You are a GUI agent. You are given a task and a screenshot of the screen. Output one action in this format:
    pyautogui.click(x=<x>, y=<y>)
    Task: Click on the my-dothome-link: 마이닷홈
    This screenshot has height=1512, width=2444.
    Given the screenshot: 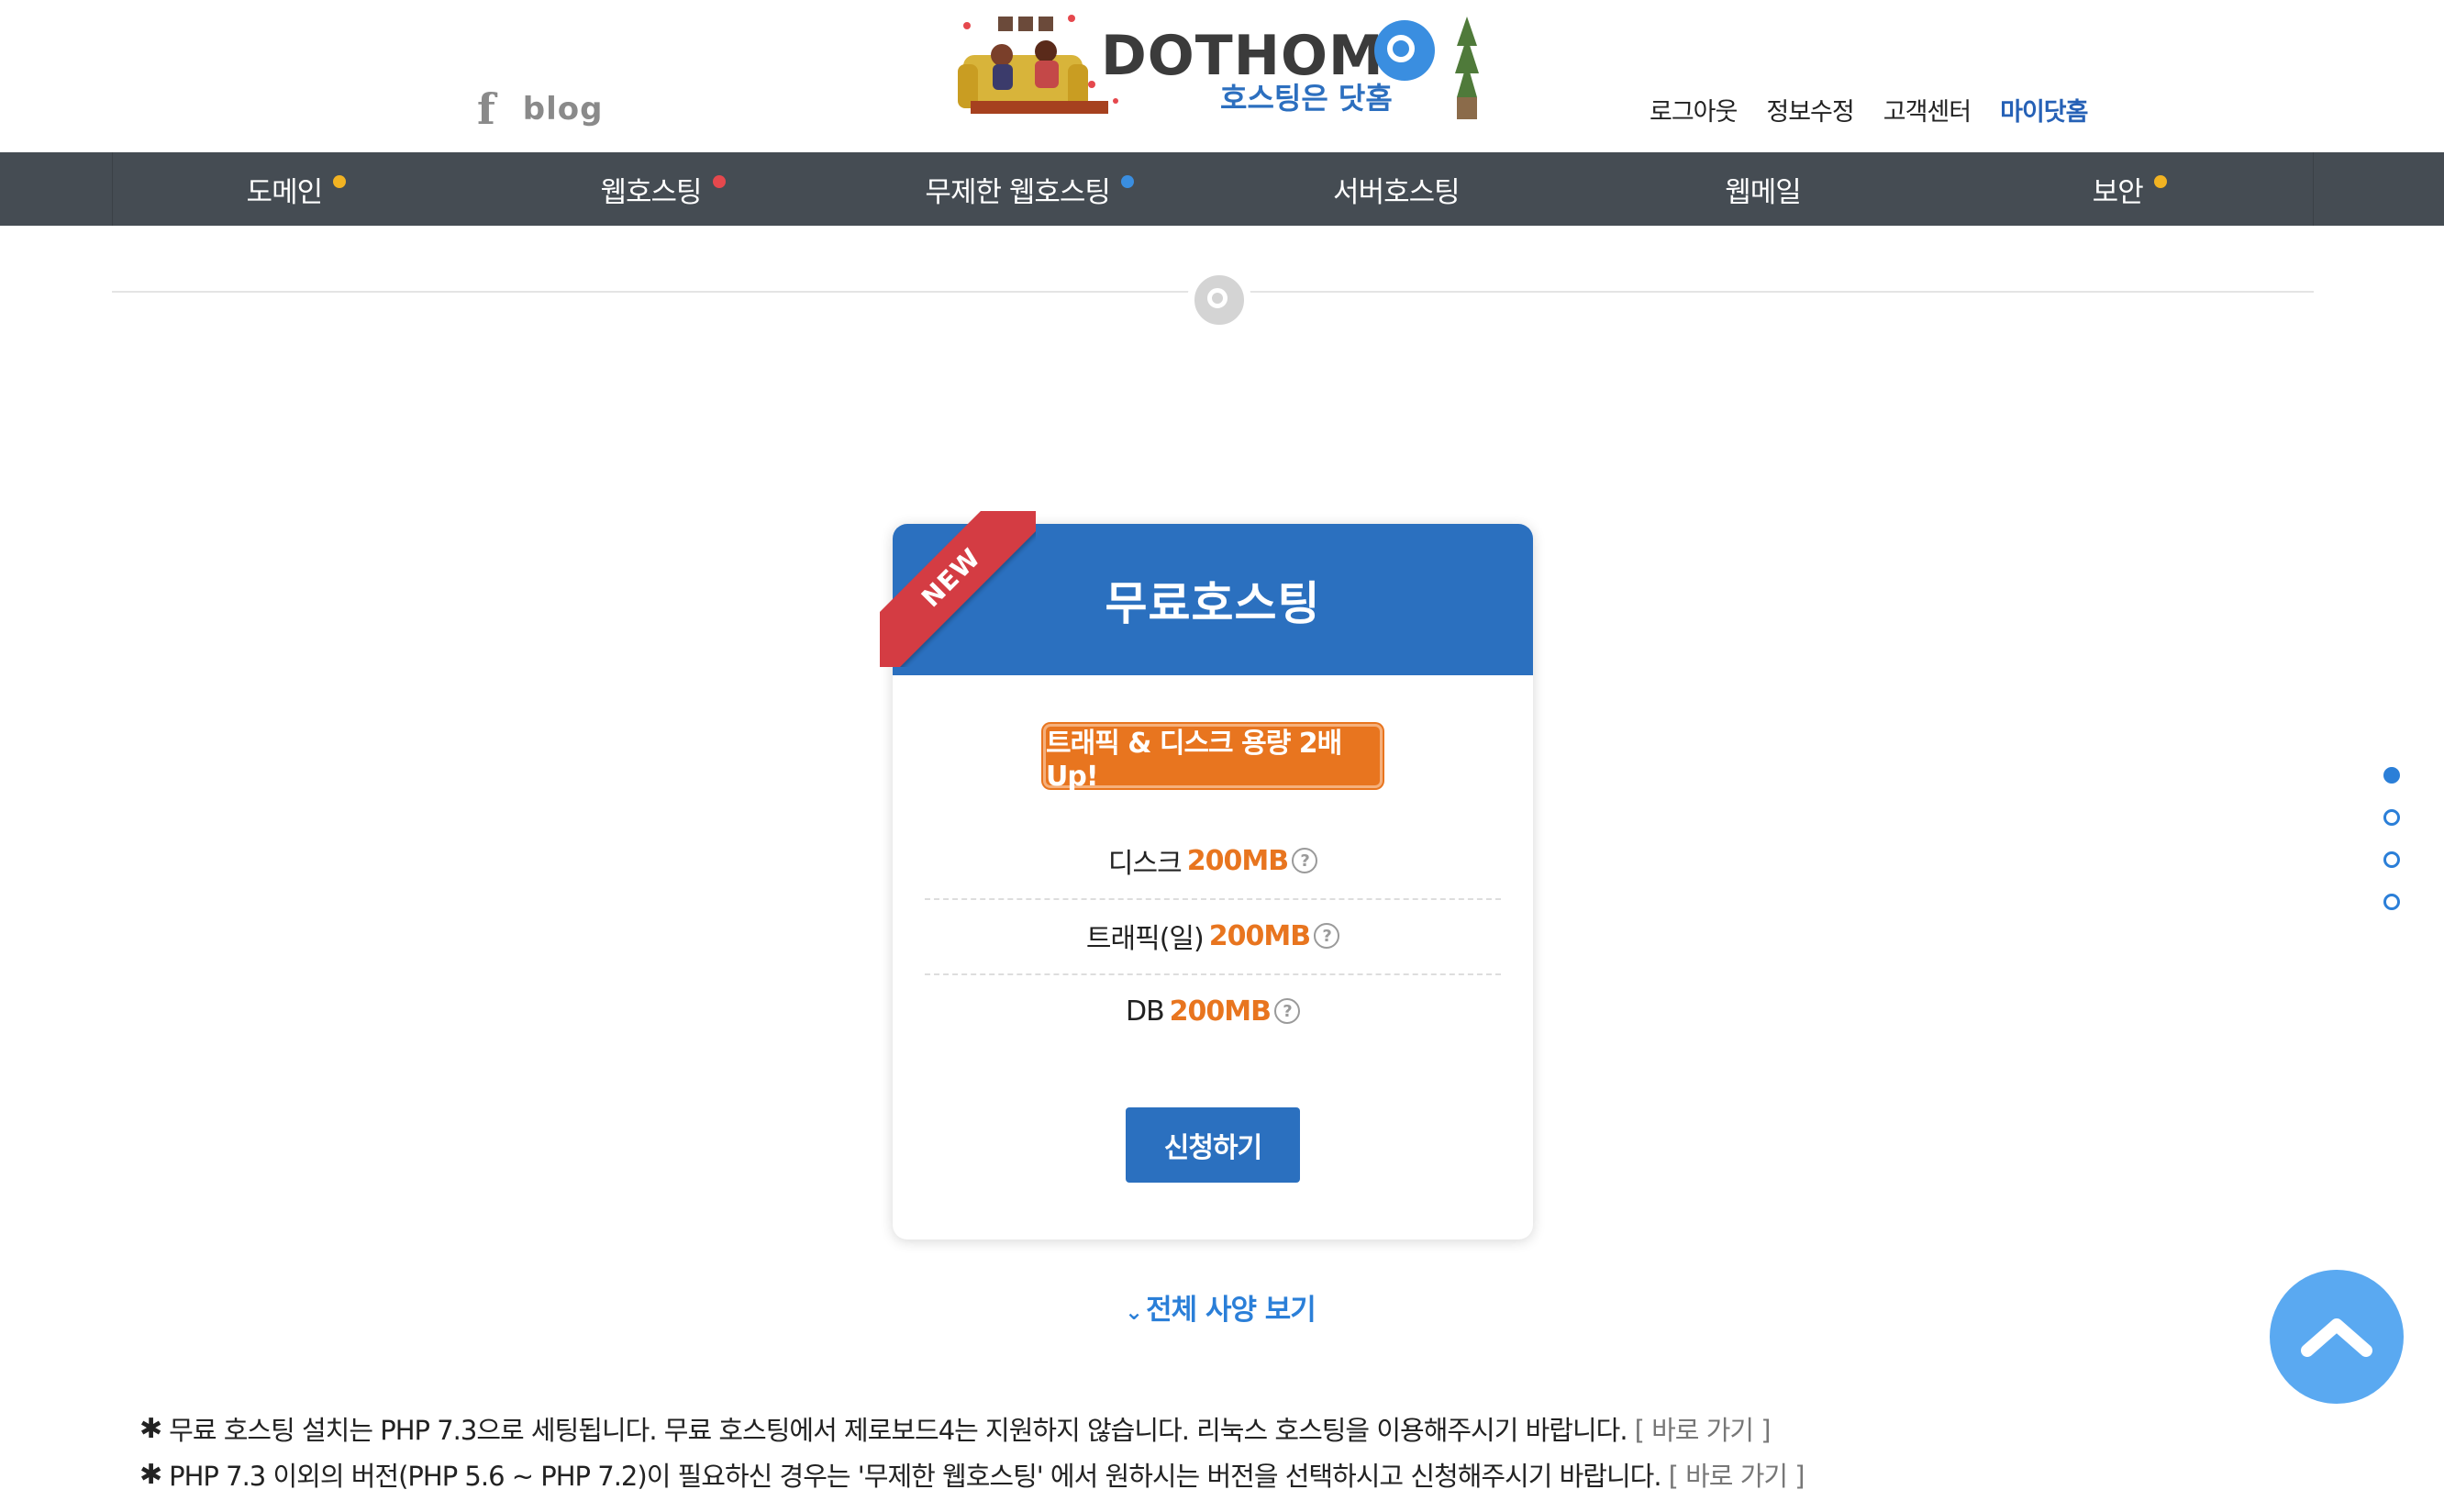 What is the action you would take?
    pyautogui.click(x=2044, y=110)
    